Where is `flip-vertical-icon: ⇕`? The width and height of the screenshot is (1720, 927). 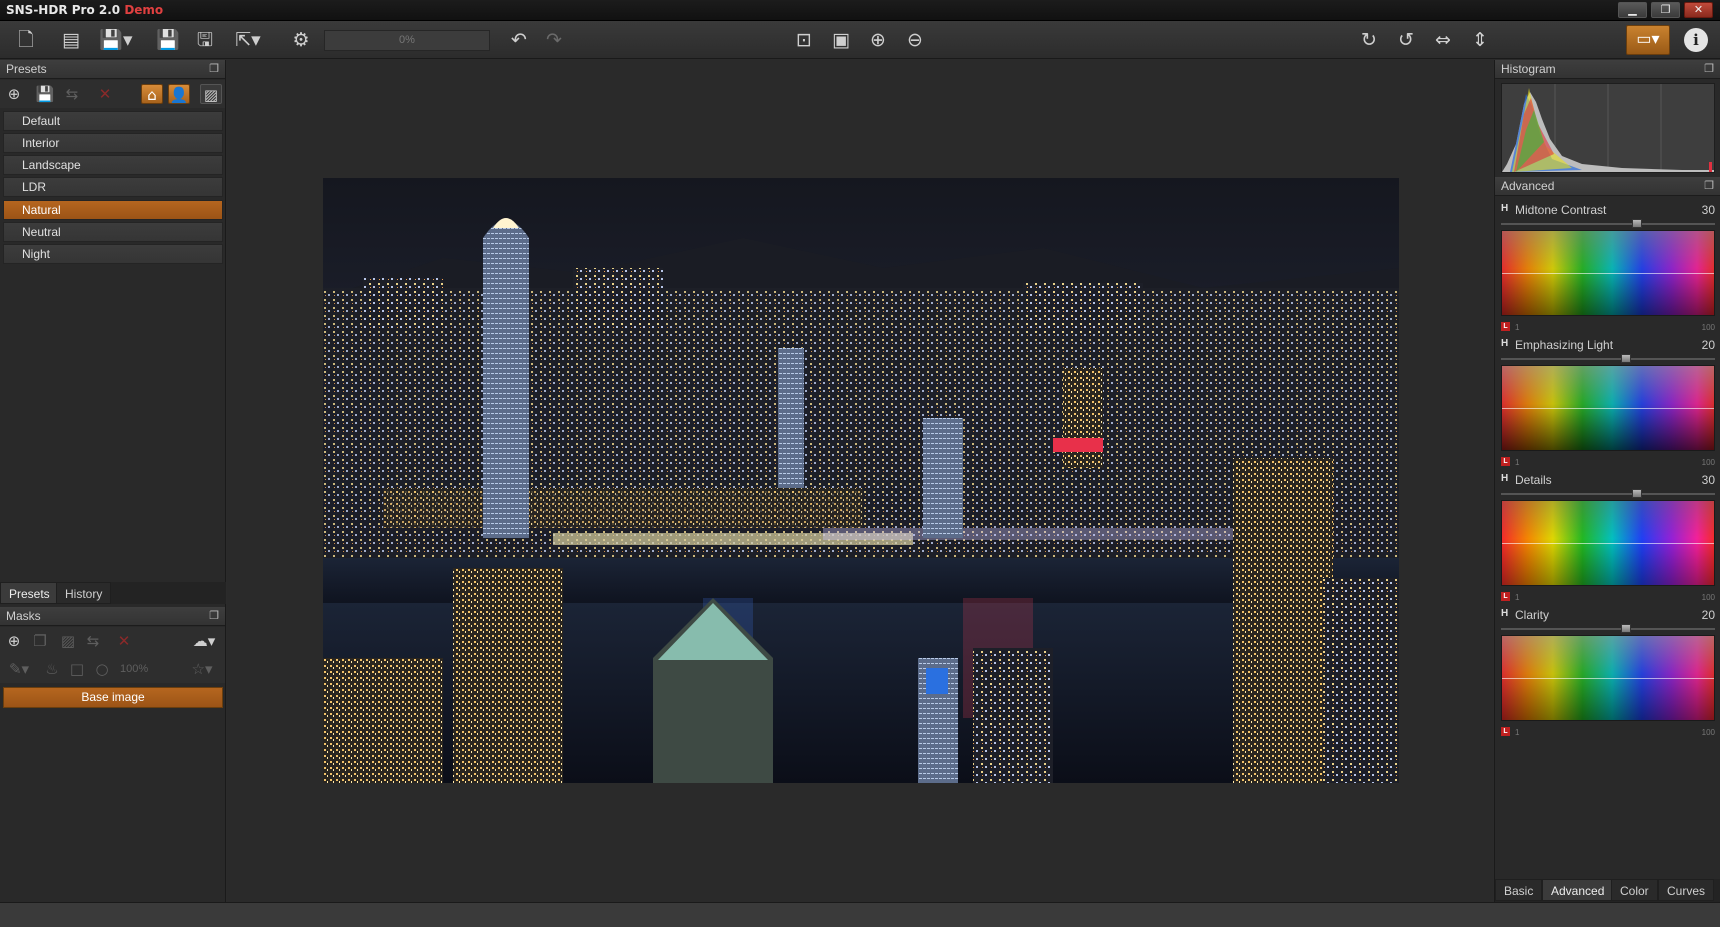 flip-vertical-icon: ⇕ is located at coordinates (1480, 40).